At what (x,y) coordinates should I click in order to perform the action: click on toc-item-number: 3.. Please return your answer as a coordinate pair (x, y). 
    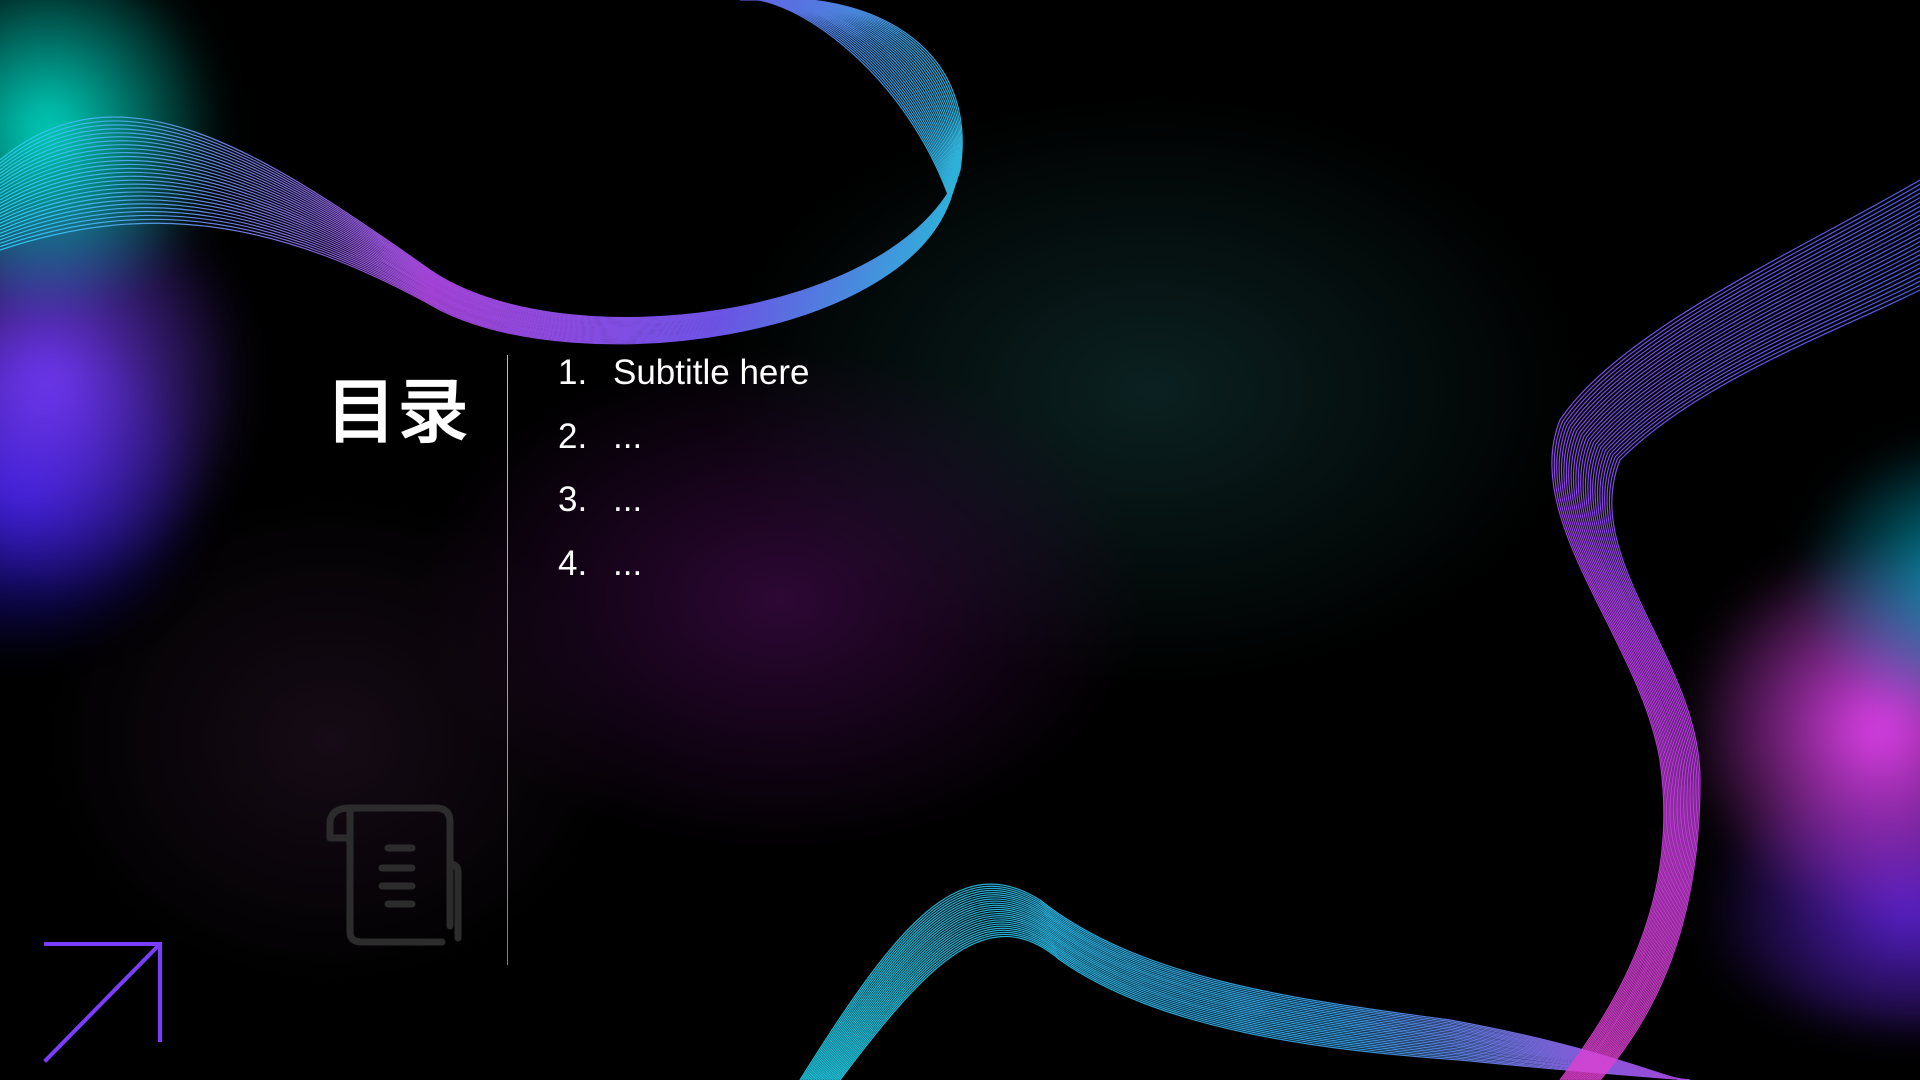
    Looking at the image, I should click on (573, 499).